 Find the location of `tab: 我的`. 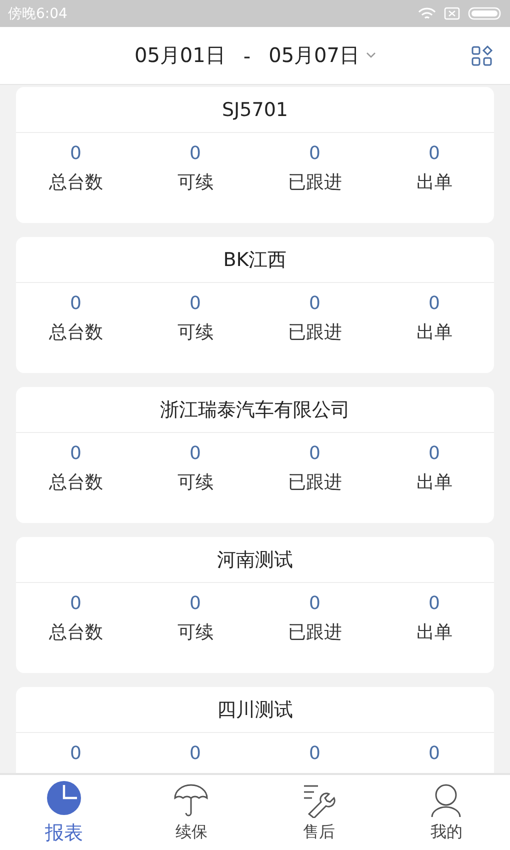

tab: 我的 is located at coordinates (446, 812).